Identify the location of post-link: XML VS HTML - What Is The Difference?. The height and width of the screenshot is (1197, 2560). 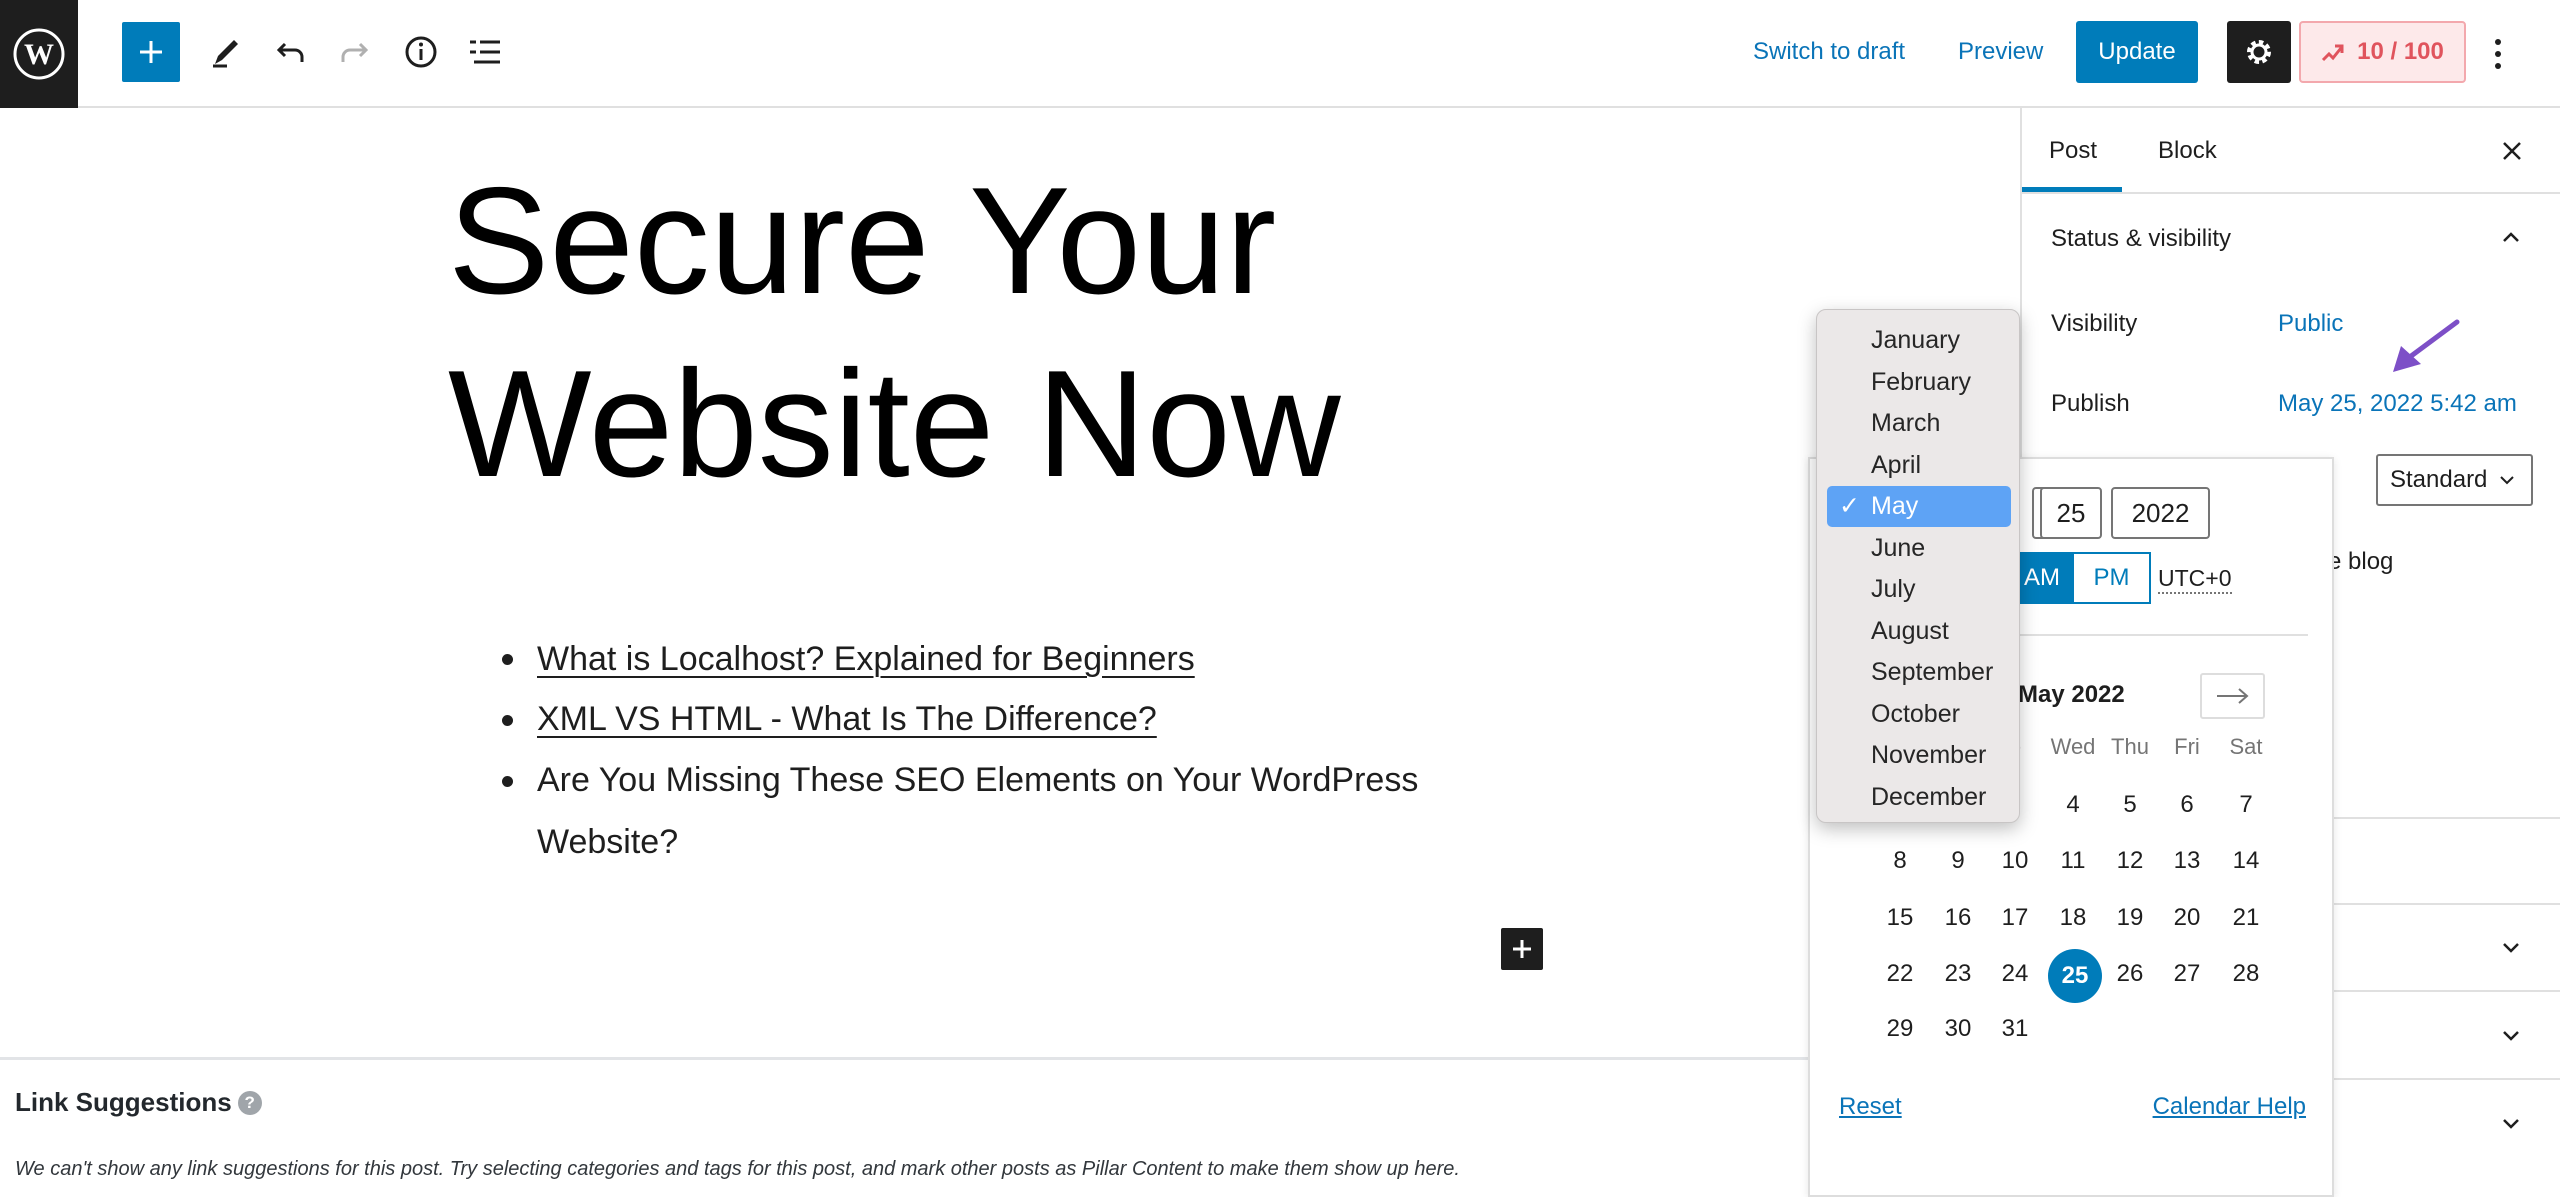
(847, 719).